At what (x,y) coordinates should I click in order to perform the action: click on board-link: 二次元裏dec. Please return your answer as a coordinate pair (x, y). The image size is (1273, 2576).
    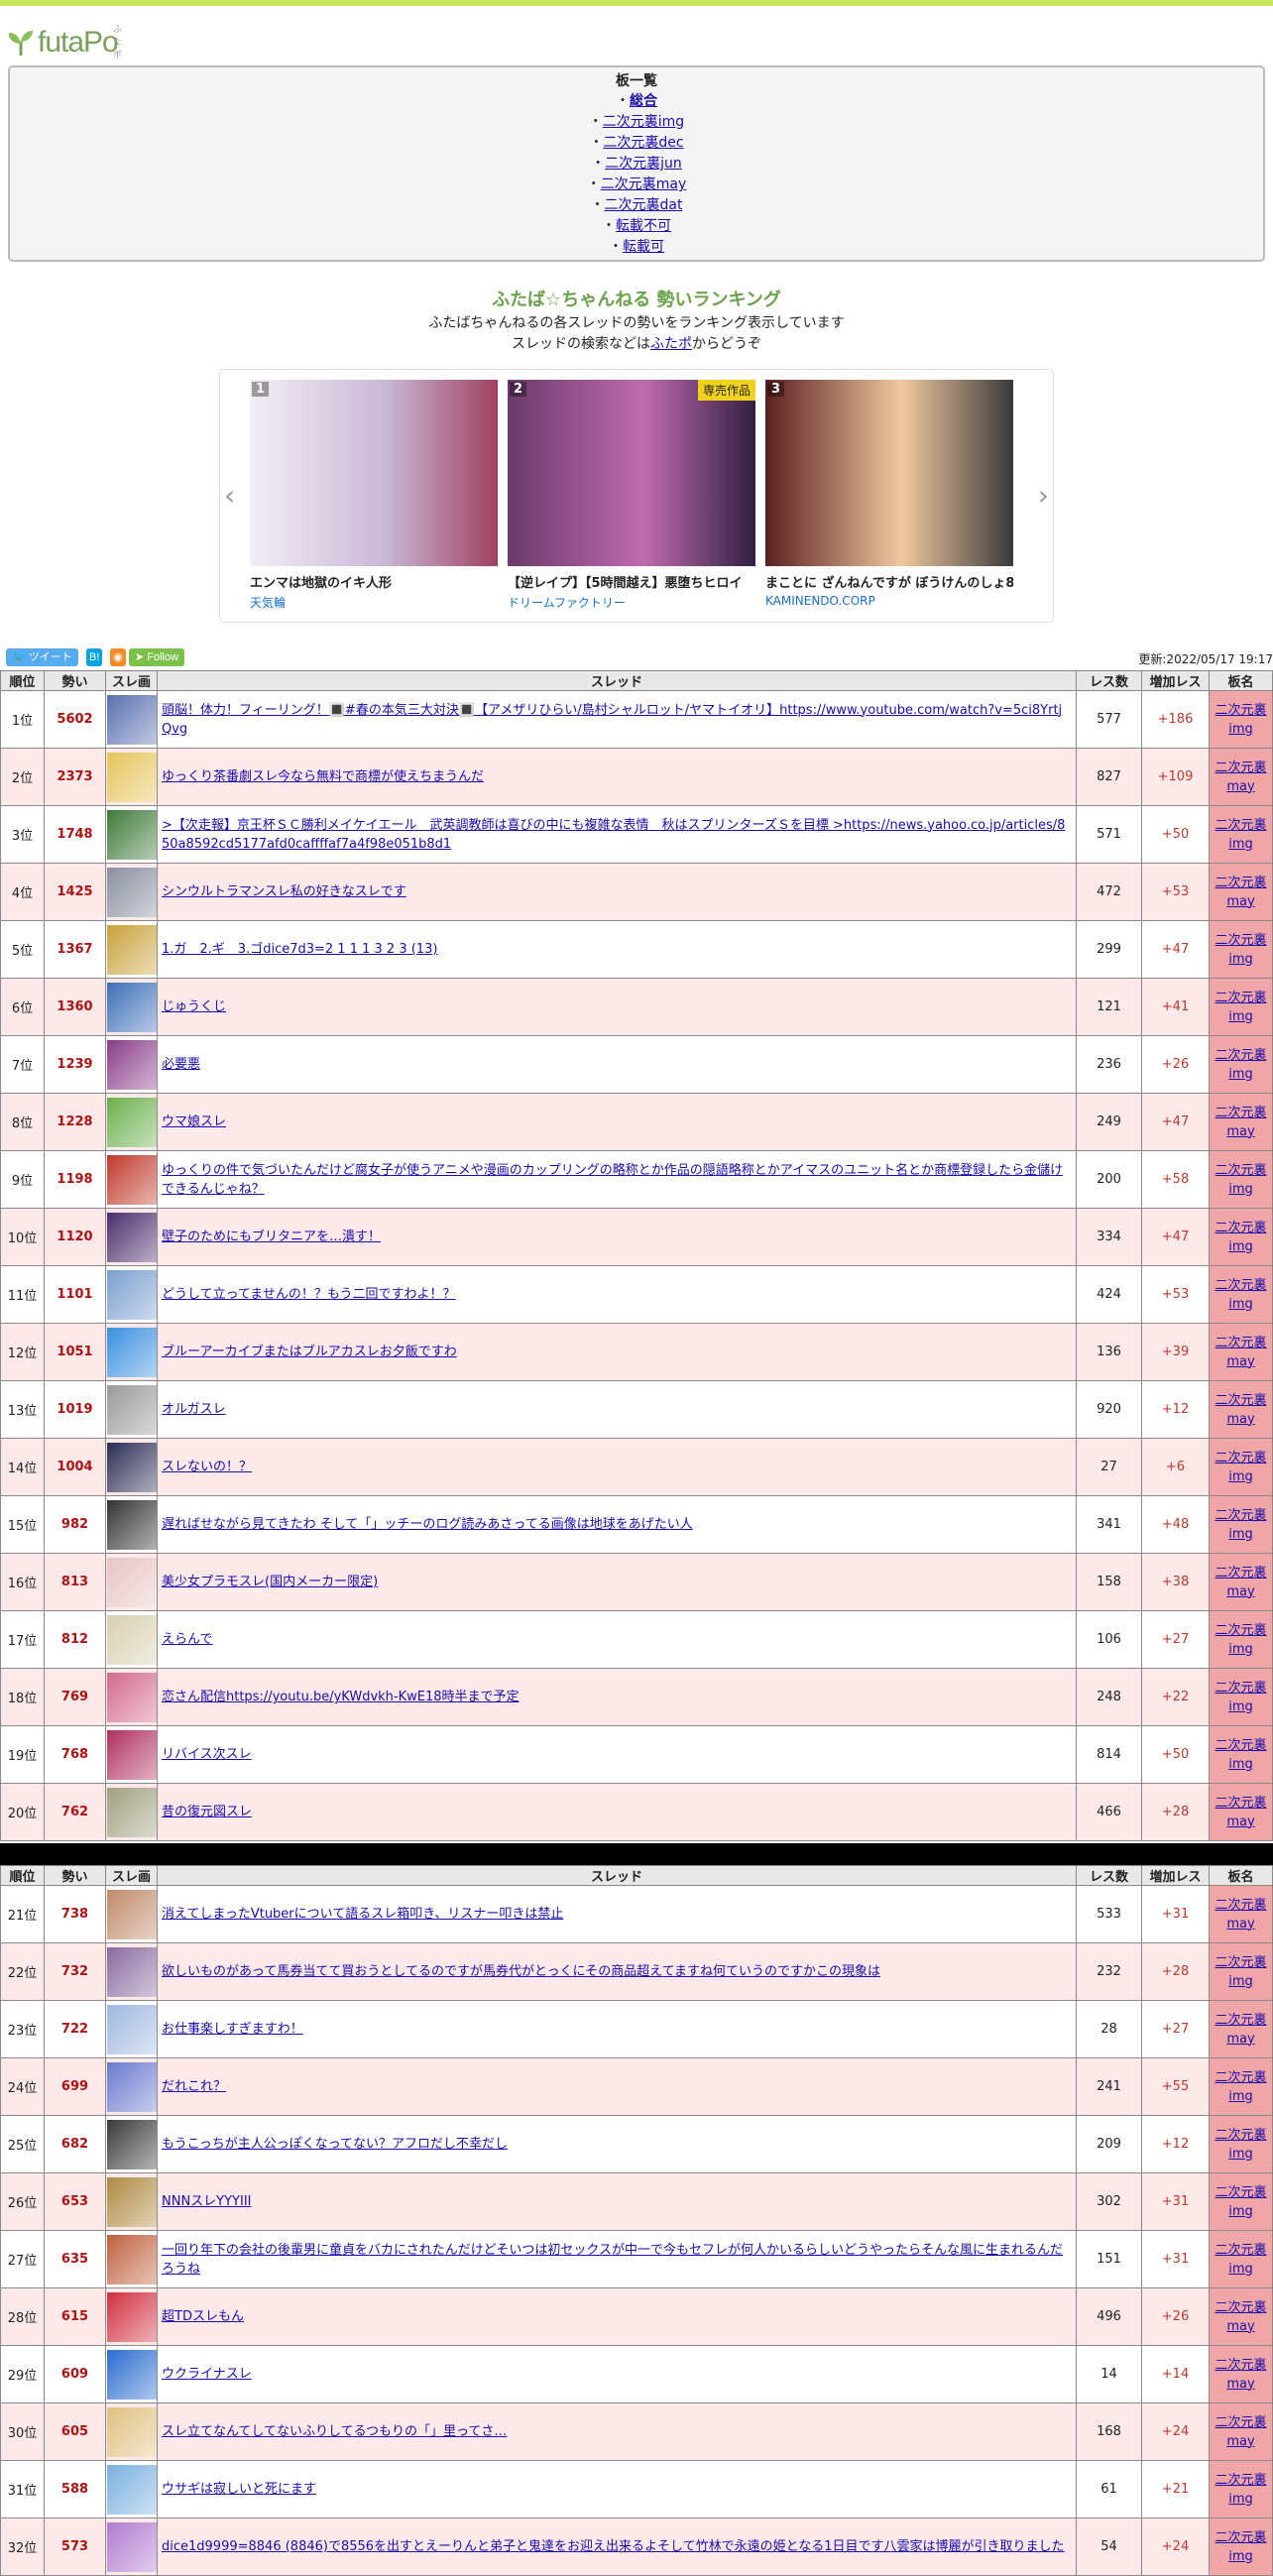
    Looking at the image, I should click on (643, 143).